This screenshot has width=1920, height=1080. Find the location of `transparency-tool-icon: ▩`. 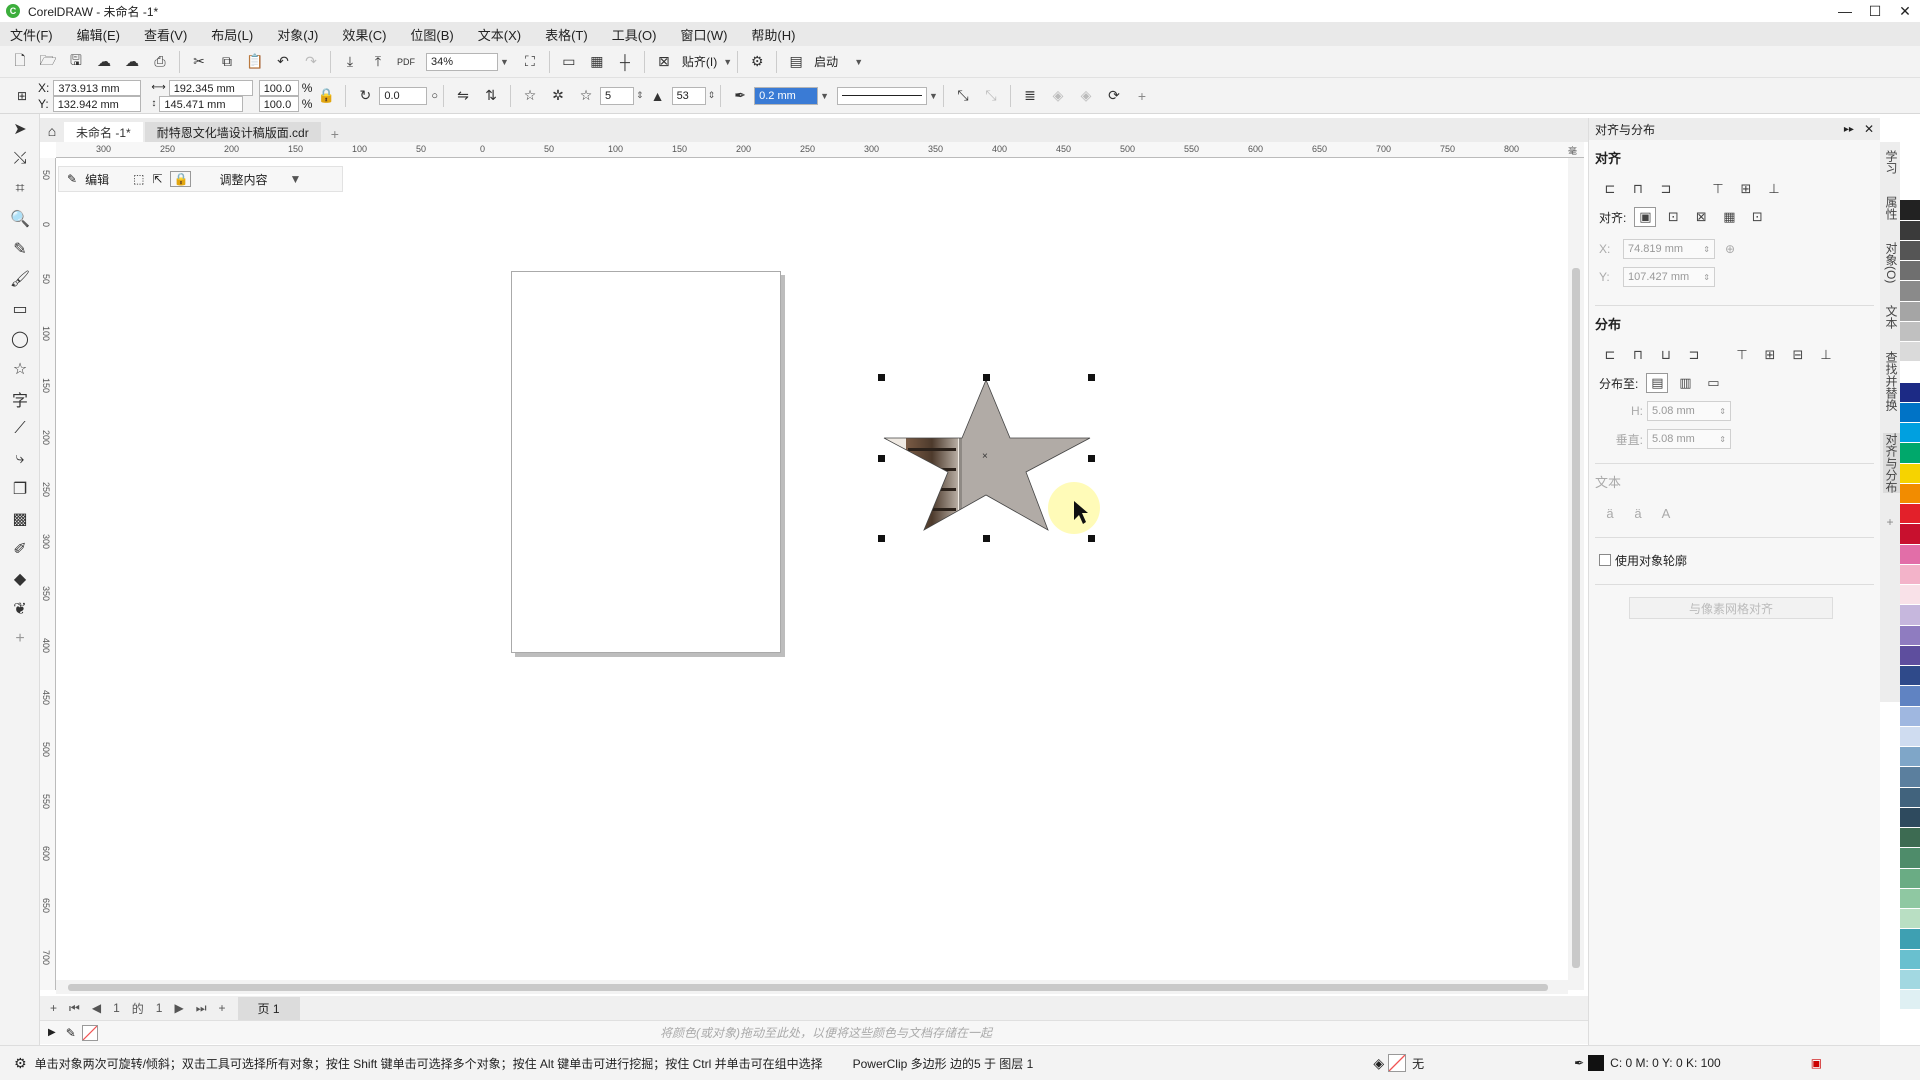

transparency-tool-icon: ▩ is located at coordinates (20, 519).